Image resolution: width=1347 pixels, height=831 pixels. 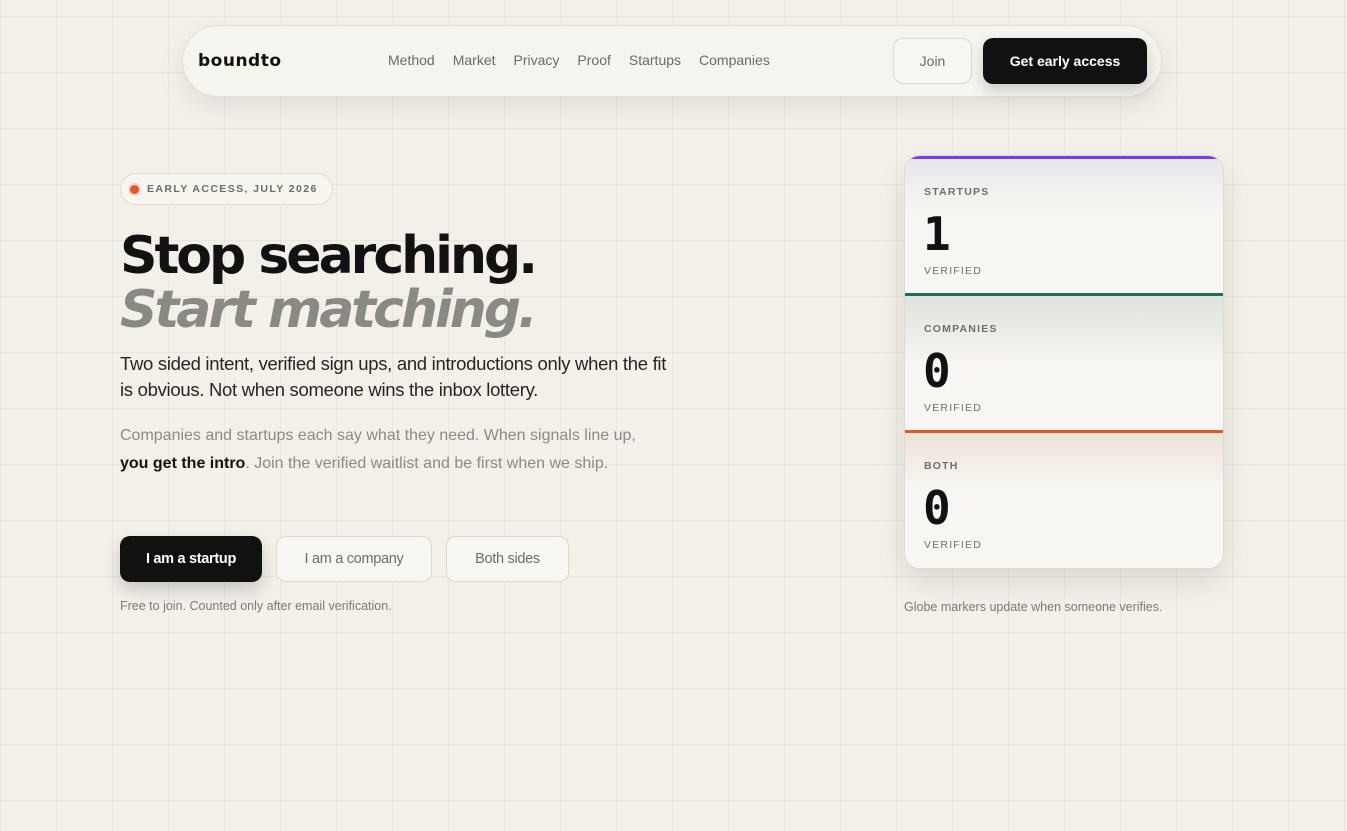 I want to click on nav-link-companies: Companies, so click(x=734, y=60).